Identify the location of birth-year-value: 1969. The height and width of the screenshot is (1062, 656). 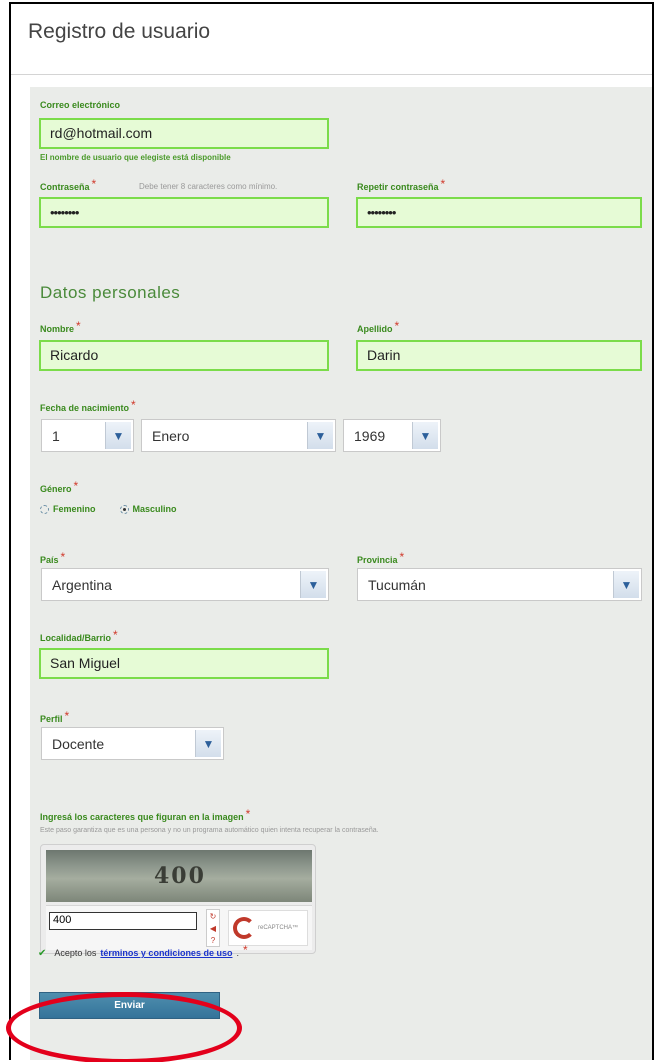
(370, 436).